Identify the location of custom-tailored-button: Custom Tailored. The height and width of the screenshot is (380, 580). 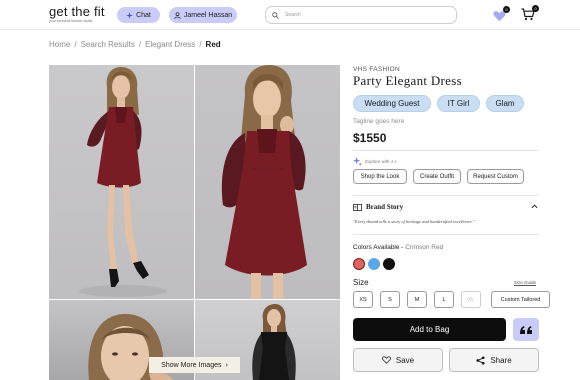
(520, 299).